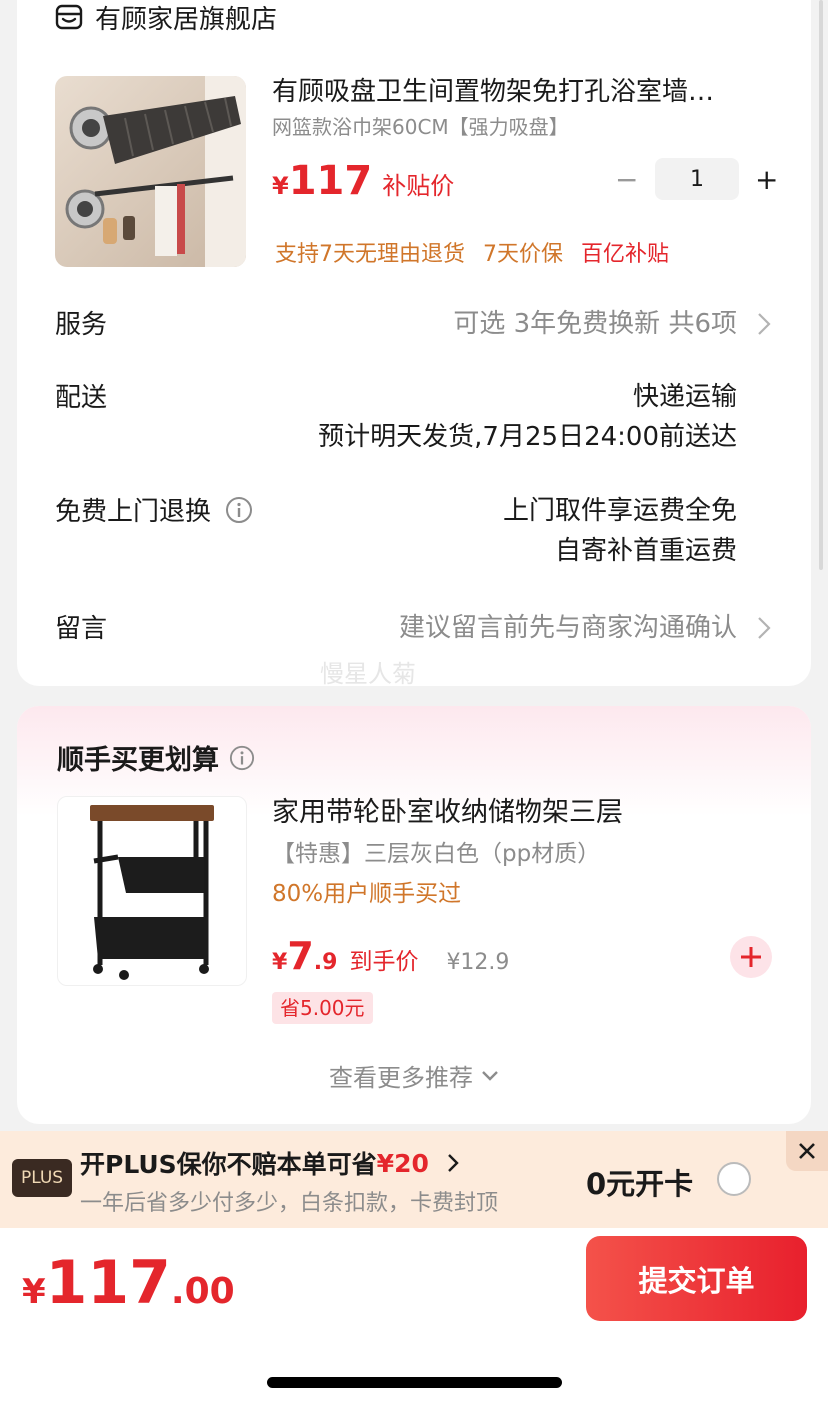 This screenshot has width=828, height=1406. Describe the element at coordinates (684, 397) in the screenshot. I see `delivery-method: 快递运输` at that location.